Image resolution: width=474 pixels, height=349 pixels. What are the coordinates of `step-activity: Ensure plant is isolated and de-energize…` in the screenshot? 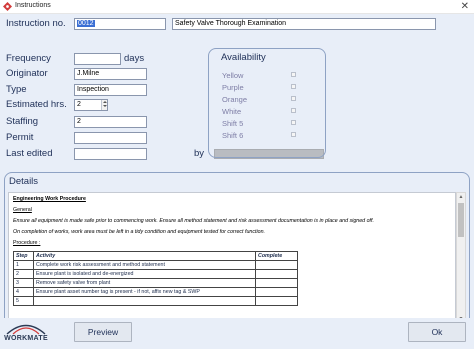 It's located at (144, 274).